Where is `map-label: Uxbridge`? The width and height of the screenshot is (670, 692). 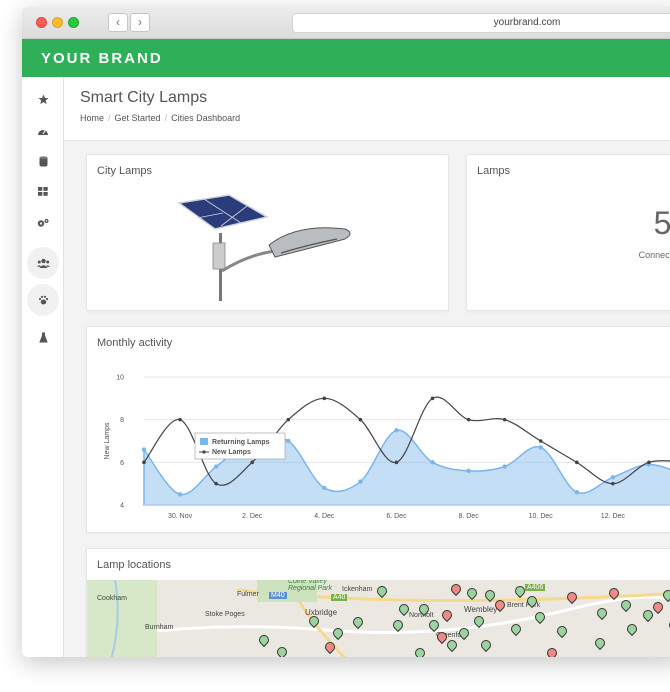 map-label: Uxbridge is located at coordinates (321, 612).